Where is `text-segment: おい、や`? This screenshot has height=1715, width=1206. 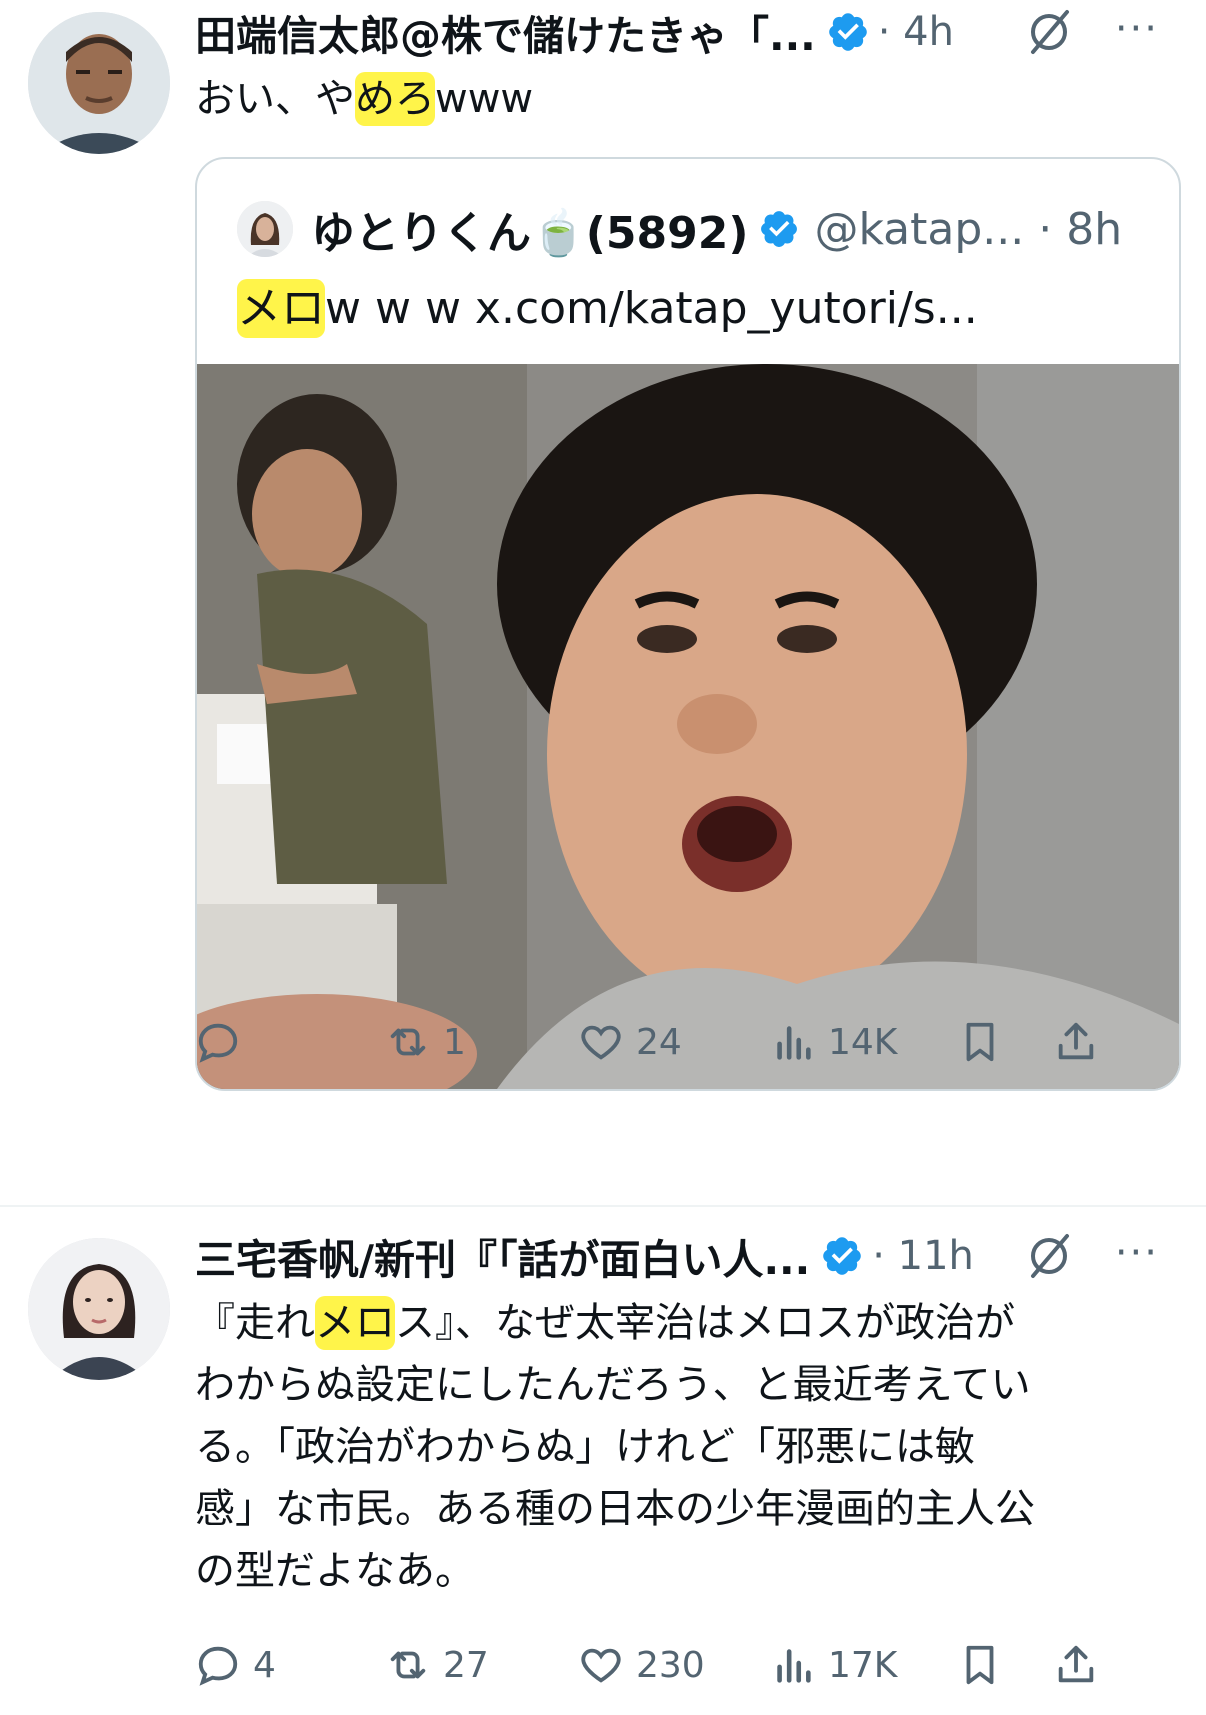 text-segment: おい、や is located at coordinates (275, 99).